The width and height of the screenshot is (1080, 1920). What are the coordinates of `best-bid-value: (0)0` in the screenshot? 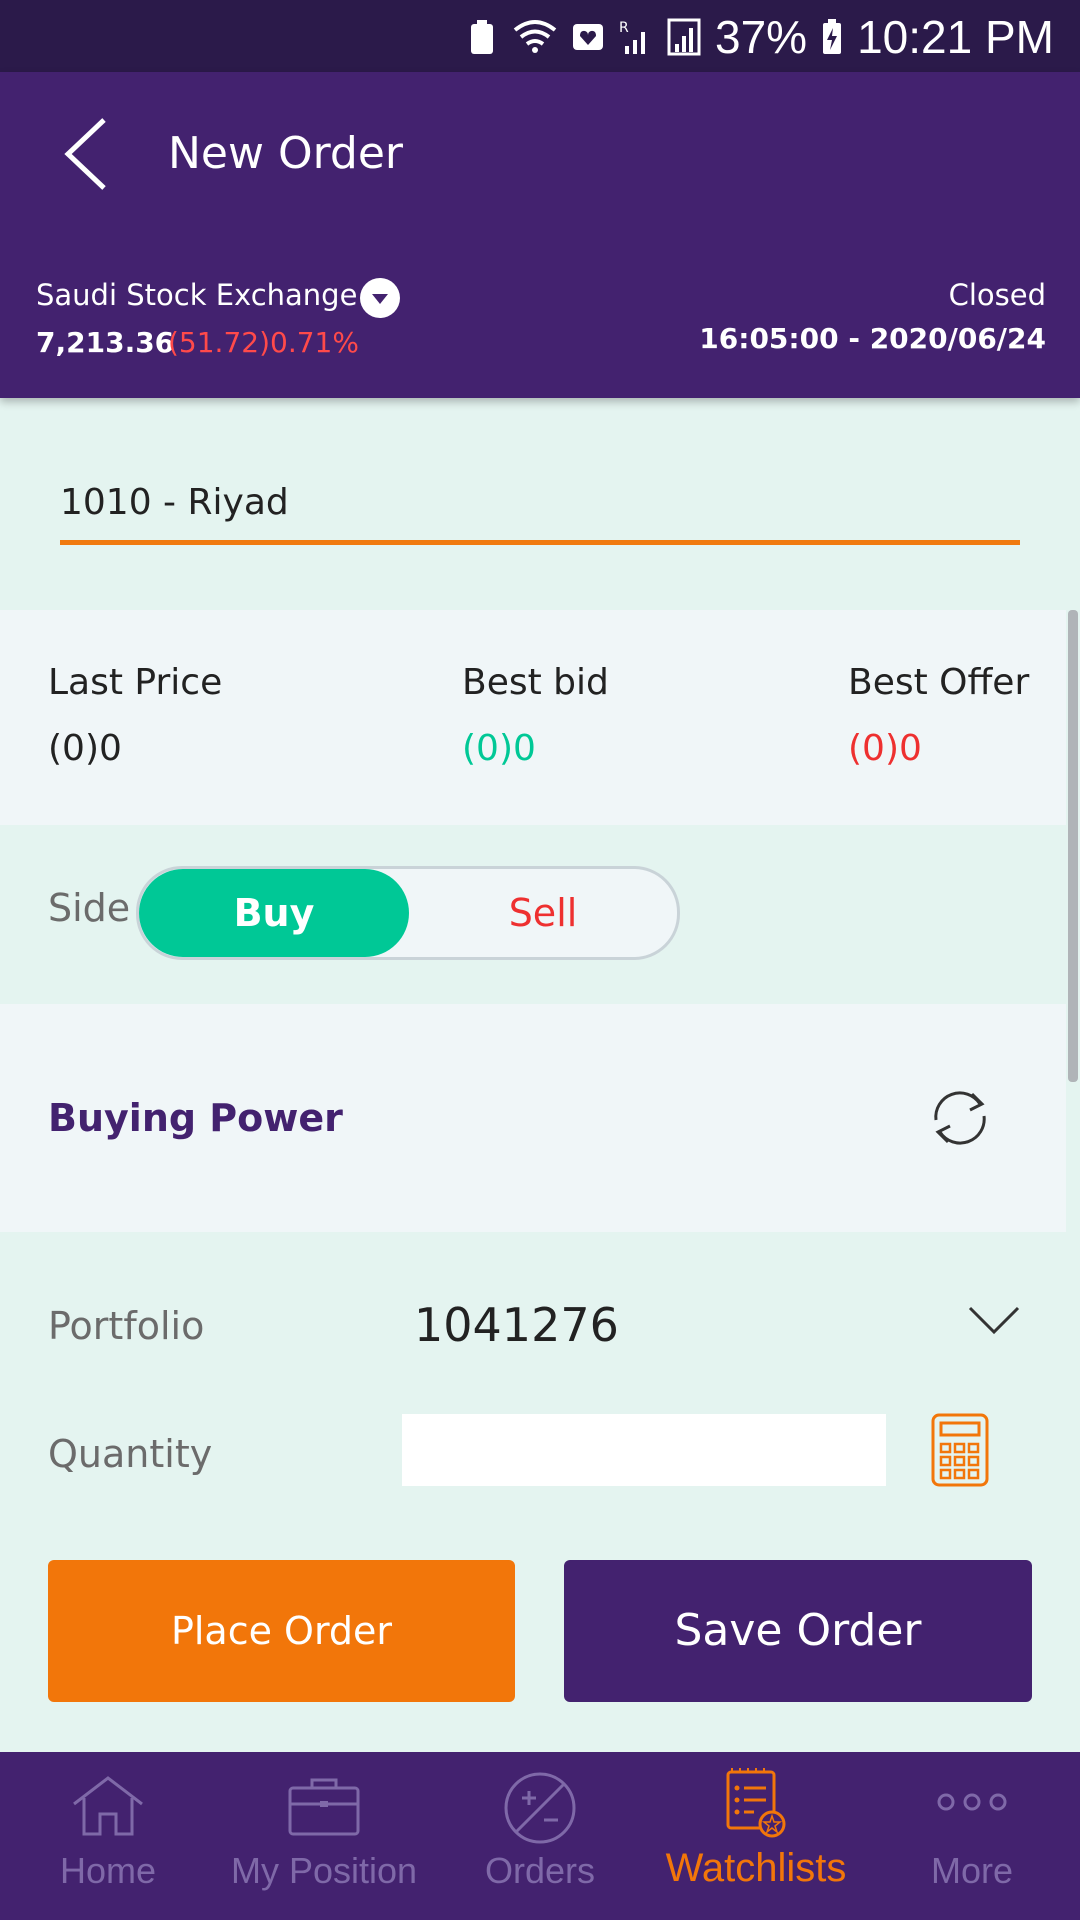 It's located at (499, 748).